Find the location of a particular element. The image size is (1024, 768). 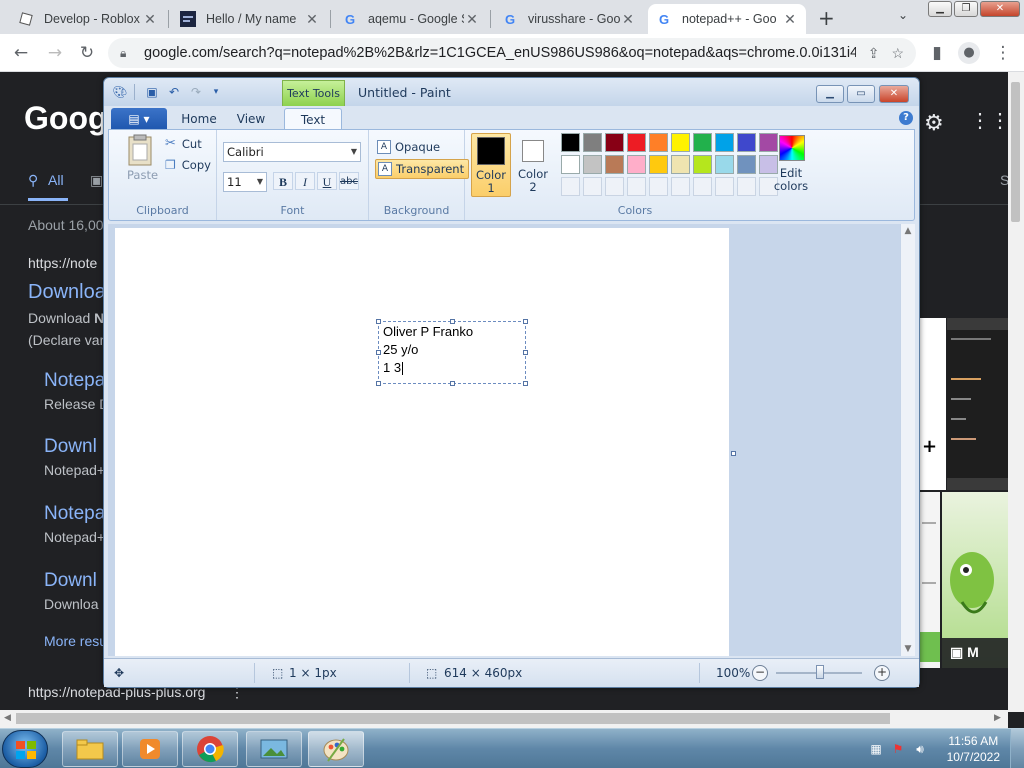

share-icon: ⇪ is located at coordinates (874, 53).